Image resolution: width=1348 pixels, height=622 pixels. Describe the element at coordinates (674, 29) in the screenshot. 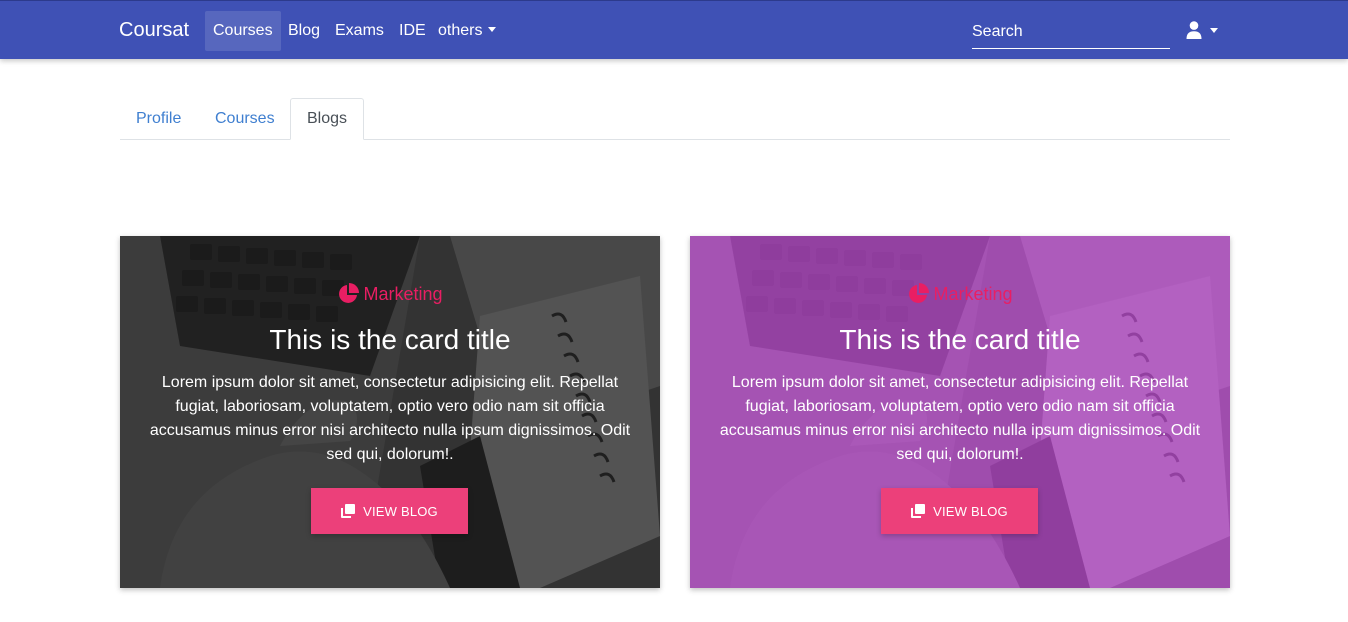

I see `navbar: Coursat Courses Blog Exams IDE others` at that location.